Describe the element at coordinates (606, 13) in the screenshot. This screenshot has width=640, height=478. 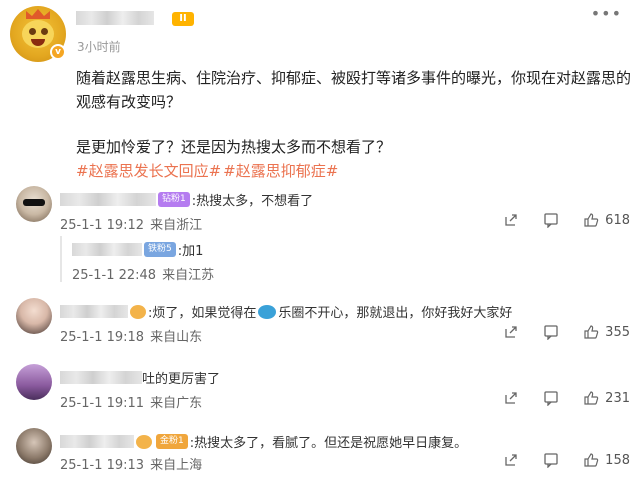
I see `more-icon: •••` at that location.